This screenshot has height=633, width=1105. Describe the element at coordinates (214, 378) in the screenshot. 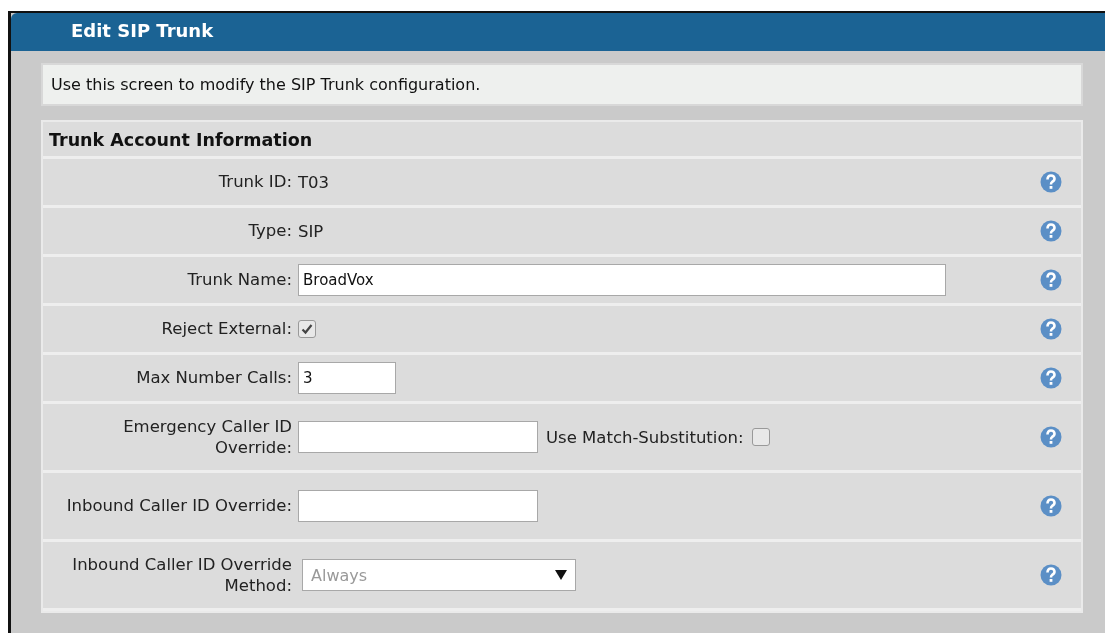

I see `field-label: Max Number Calls:` at that location.